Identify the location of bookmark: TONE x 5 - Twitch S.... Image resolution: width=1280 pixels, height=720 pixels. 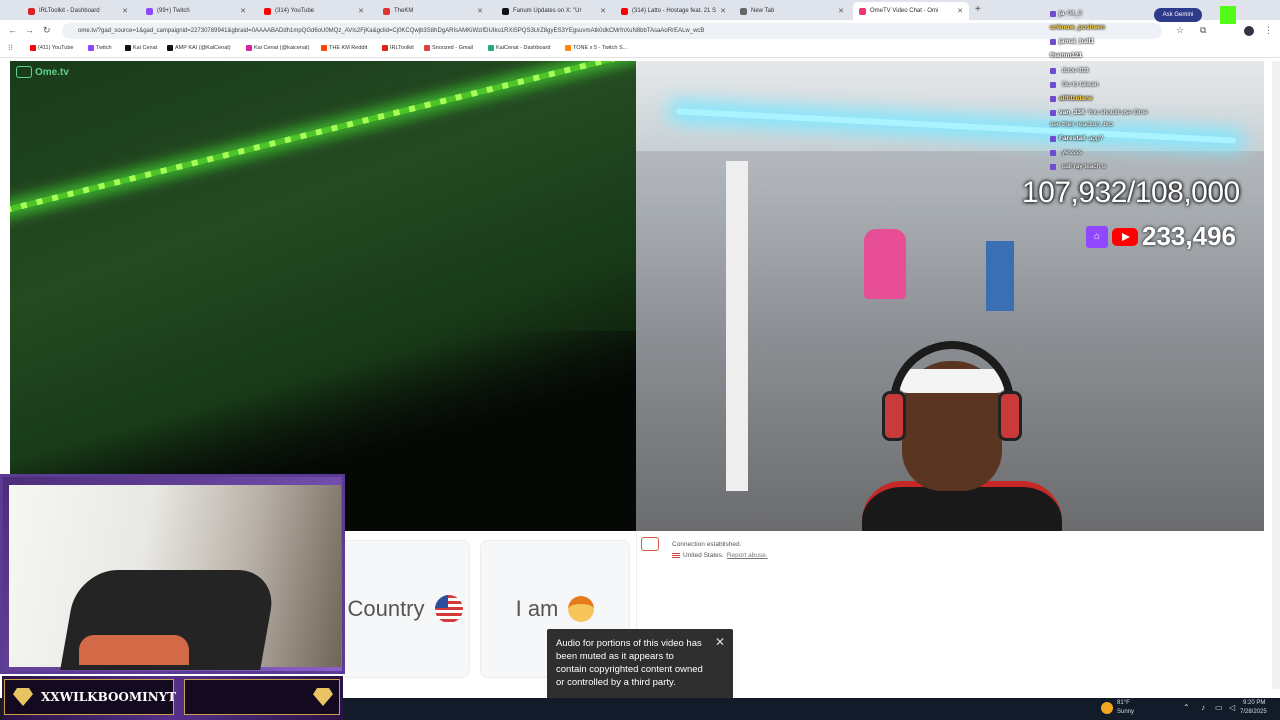
(596, 48).